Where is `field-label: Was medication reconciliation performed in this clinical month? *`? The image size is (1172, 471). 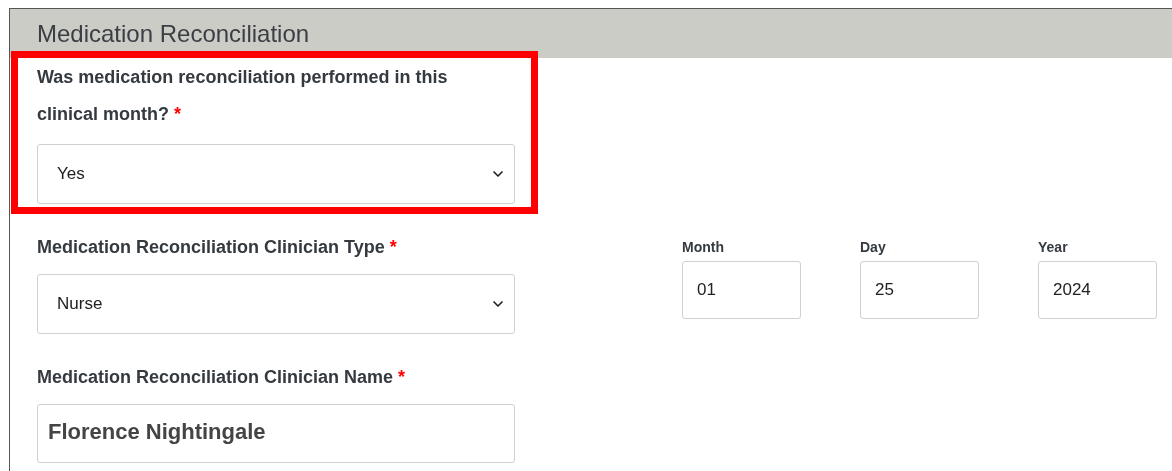
field-label: Was medication reconciliation performed in this clinical month? * is located at coordinates (243, 96).